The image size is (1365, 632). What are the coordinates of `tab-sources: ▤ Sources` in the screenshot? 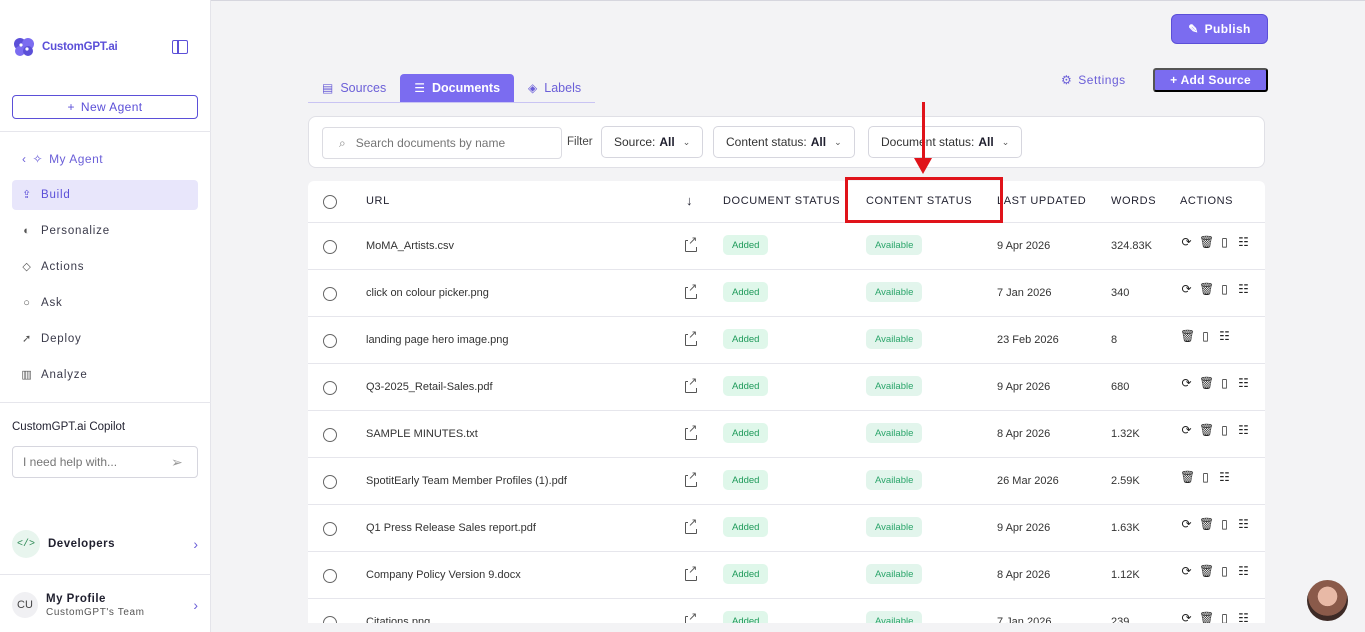 It's located at (354, 88).